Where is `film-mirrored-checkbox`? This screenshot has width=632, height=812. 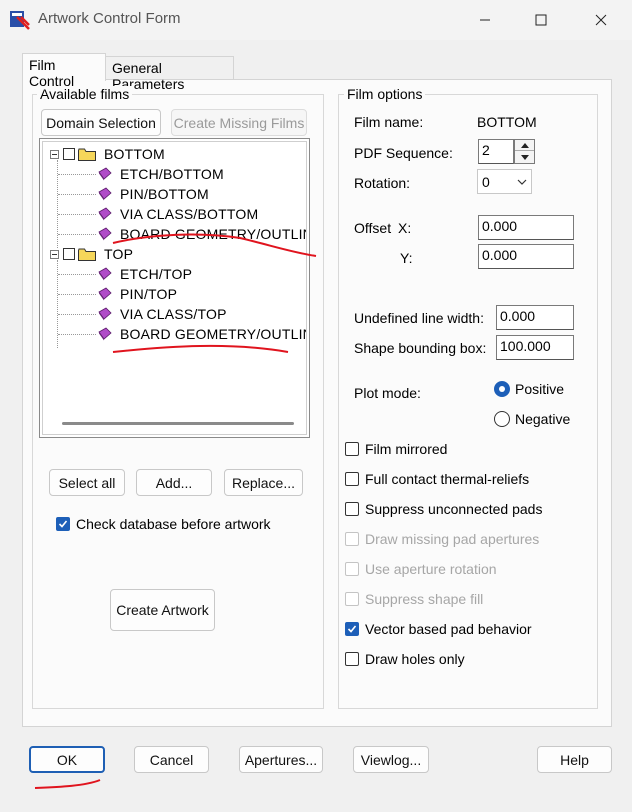
film-mirrored-checkbox is located at coordinates (352, 449).